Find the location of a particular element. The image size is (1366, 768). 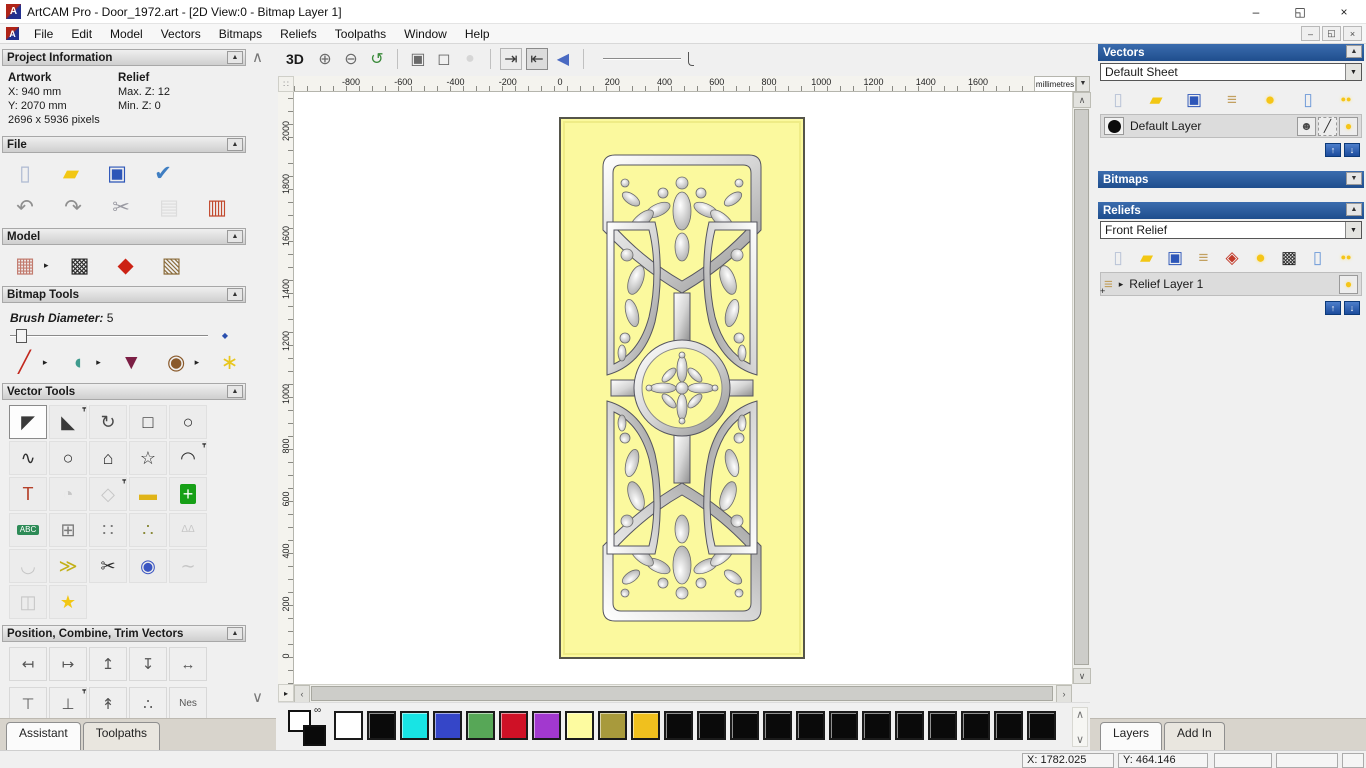

minimize-button: – is located at coordinates (1256, 11).